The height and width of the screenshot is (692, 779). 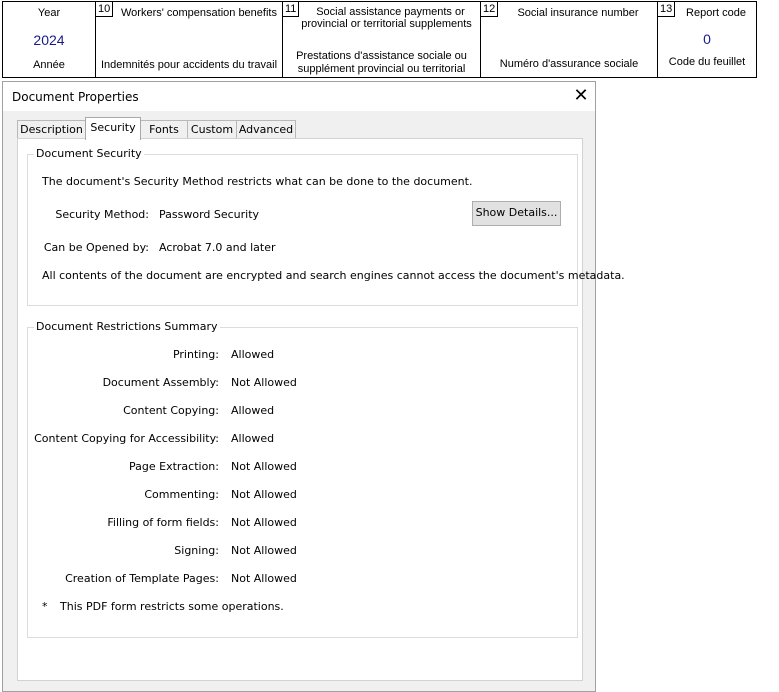 I want to click on opened-by-value: Acrobat 7.0 and later, so click(x=217, y=247).